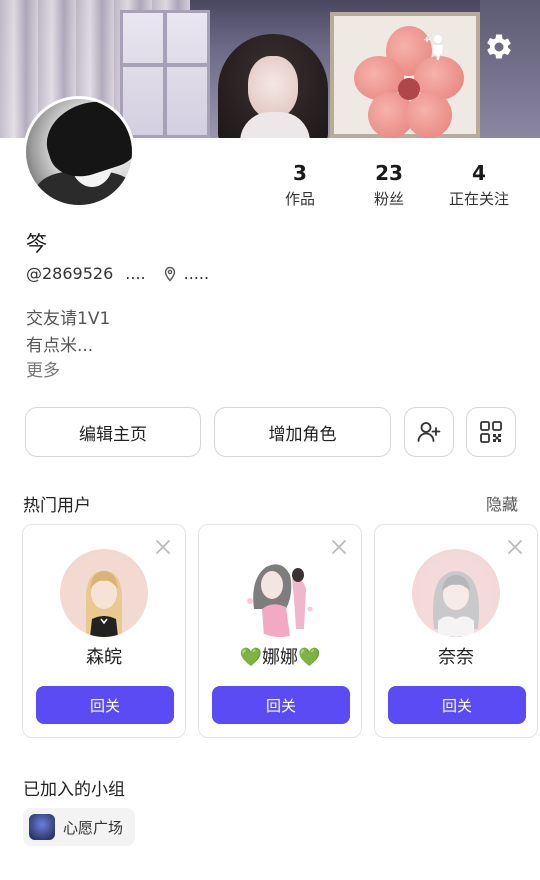  What do you see at coordinates (456, 657) in the screenshot?
I see `hot-user-name: 奈奈` at bounding box center [456, 657].